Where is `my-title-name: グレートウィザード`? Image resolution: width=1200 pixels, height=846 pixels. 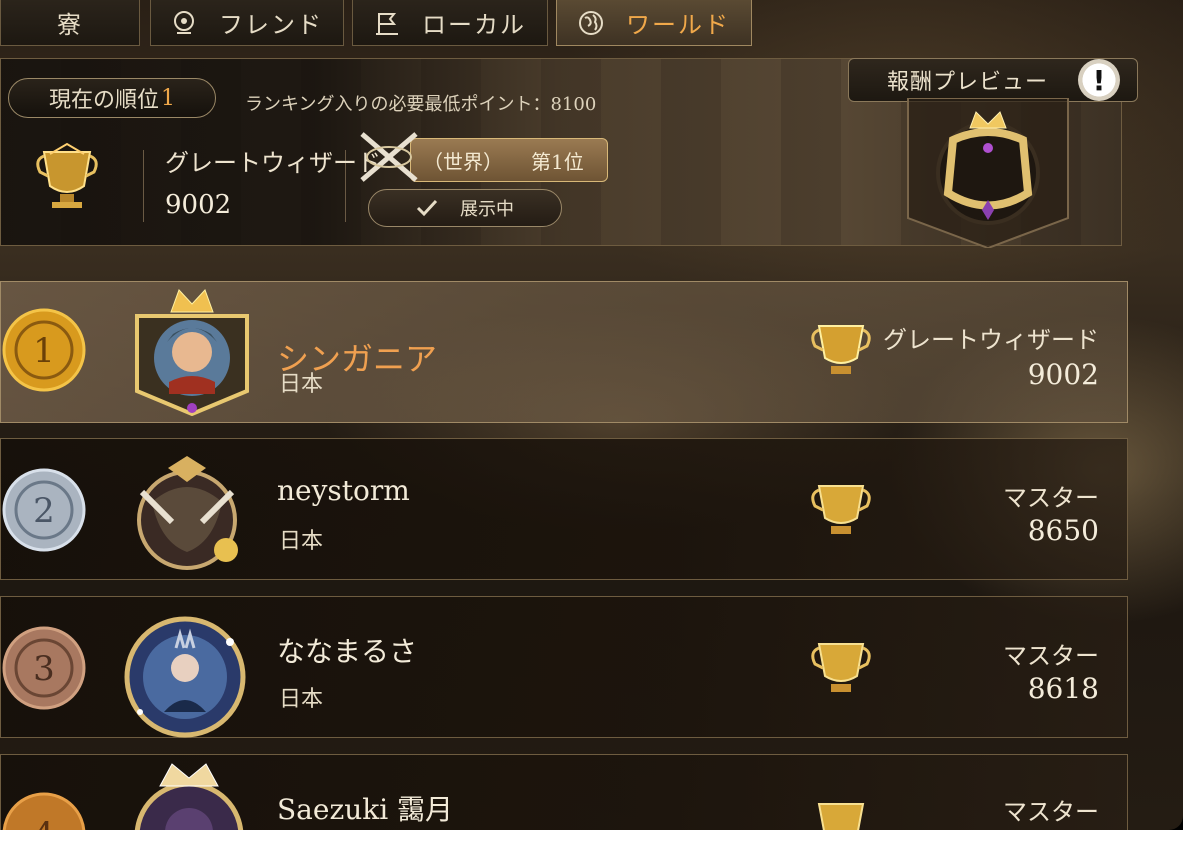 my-title-name: グレートウィザード is located at coordinates (273, 163).